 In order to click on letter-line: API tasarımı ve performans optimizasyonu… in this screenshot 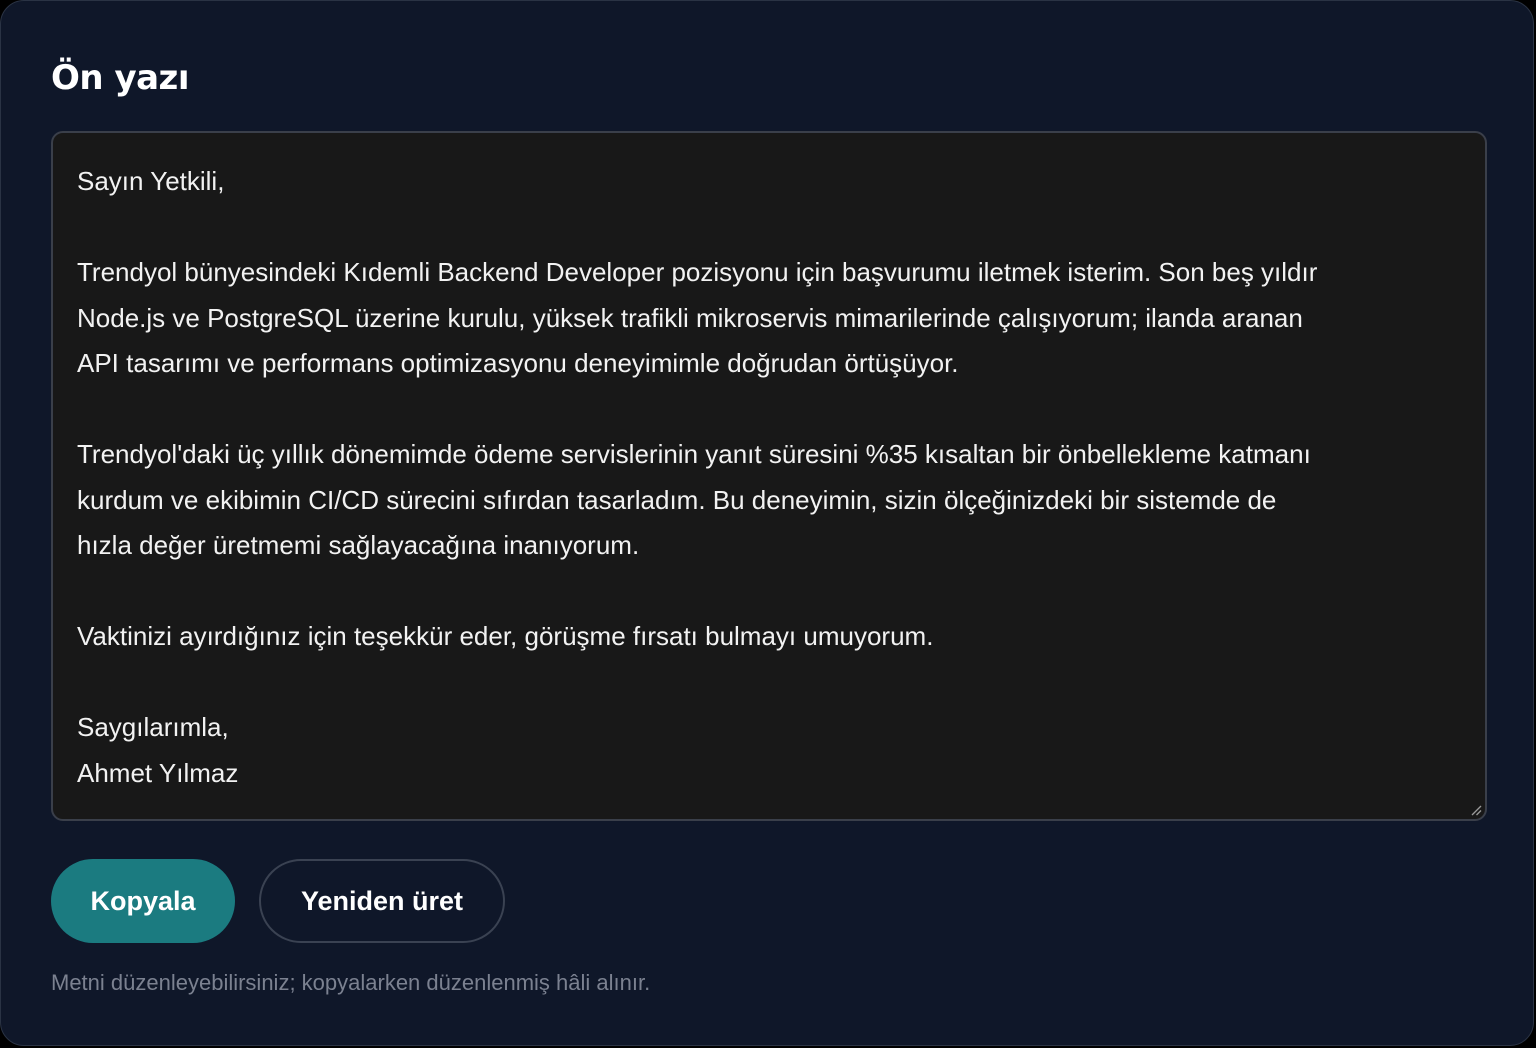, I will do `click(518, 363)`.